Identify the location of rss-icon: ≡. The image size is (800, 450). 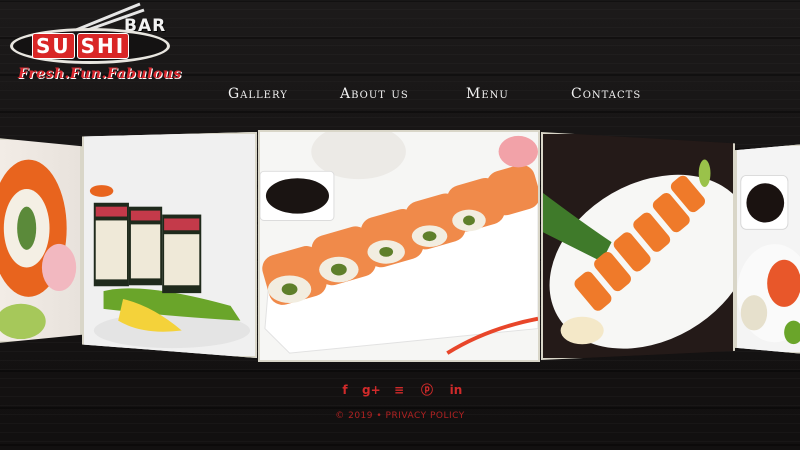
(399, 390).